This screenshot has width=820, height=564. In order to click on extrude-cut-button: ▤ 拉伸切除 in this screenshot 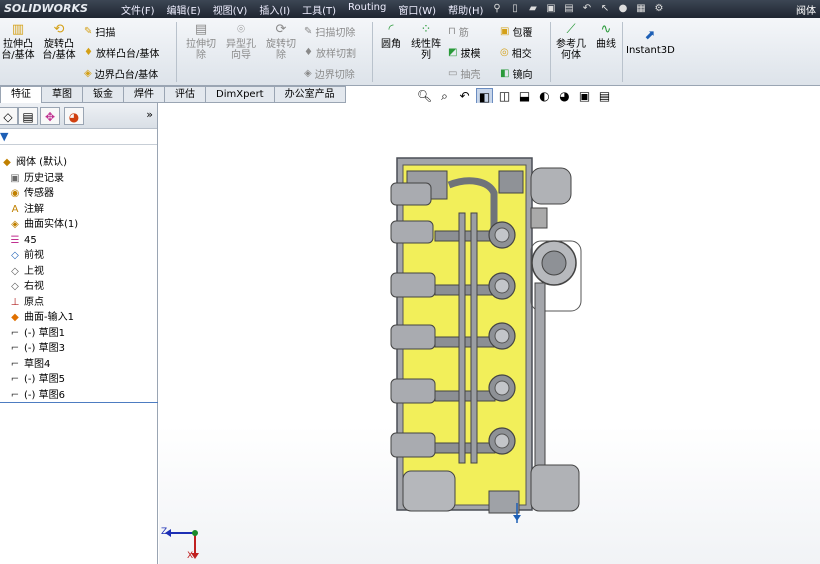, I will do `click(201, 41)`.